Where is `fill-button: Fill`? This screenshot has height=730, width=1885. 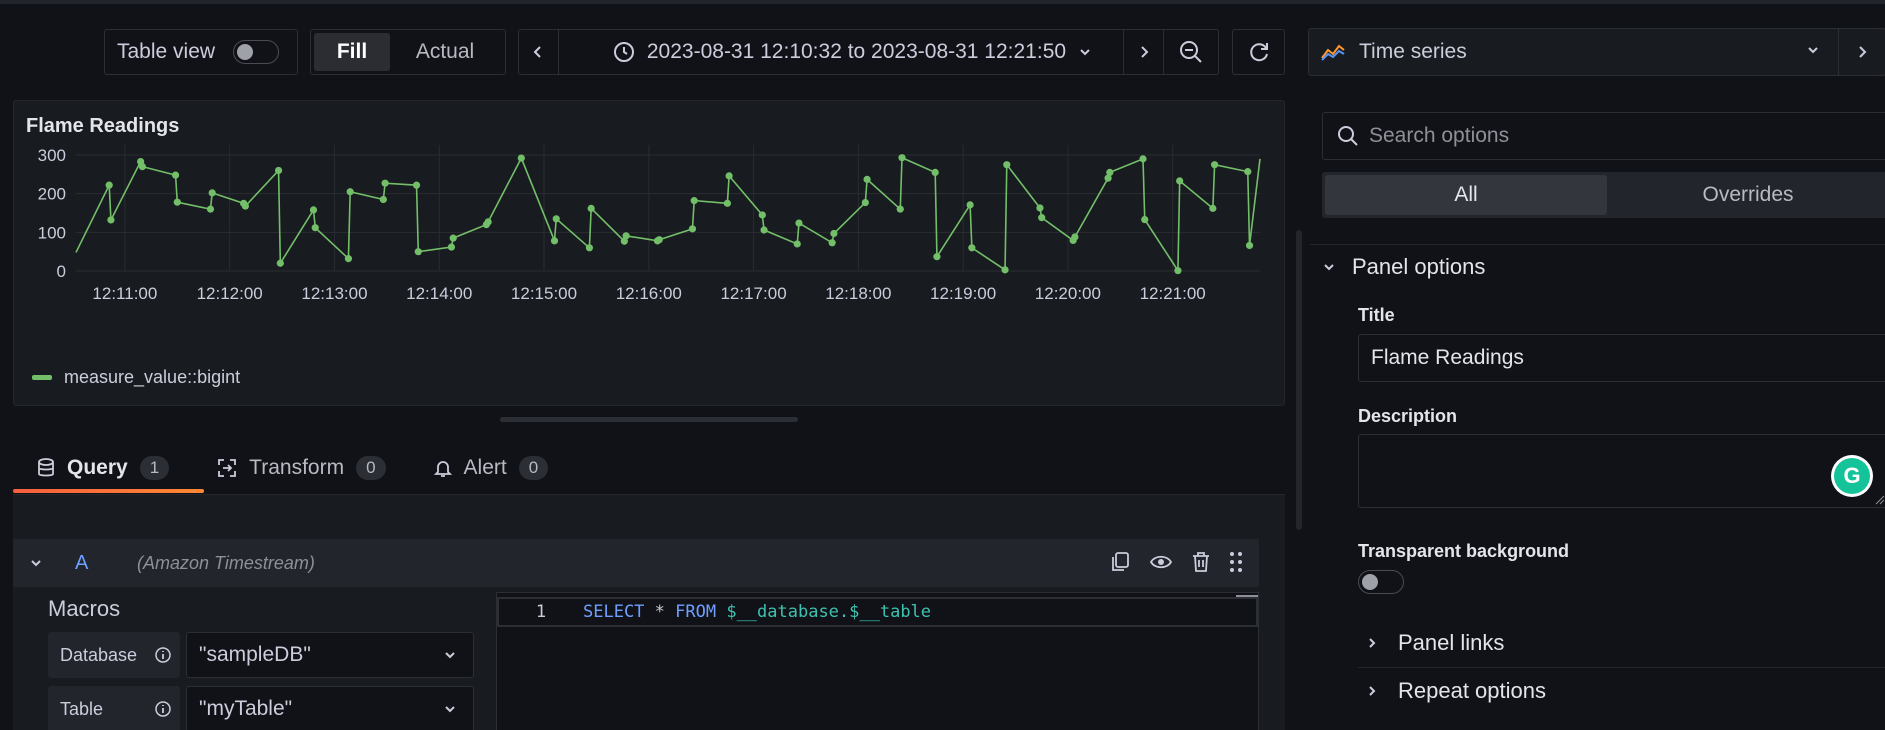 fill-button: Fill is located at coordinates (352, 52).